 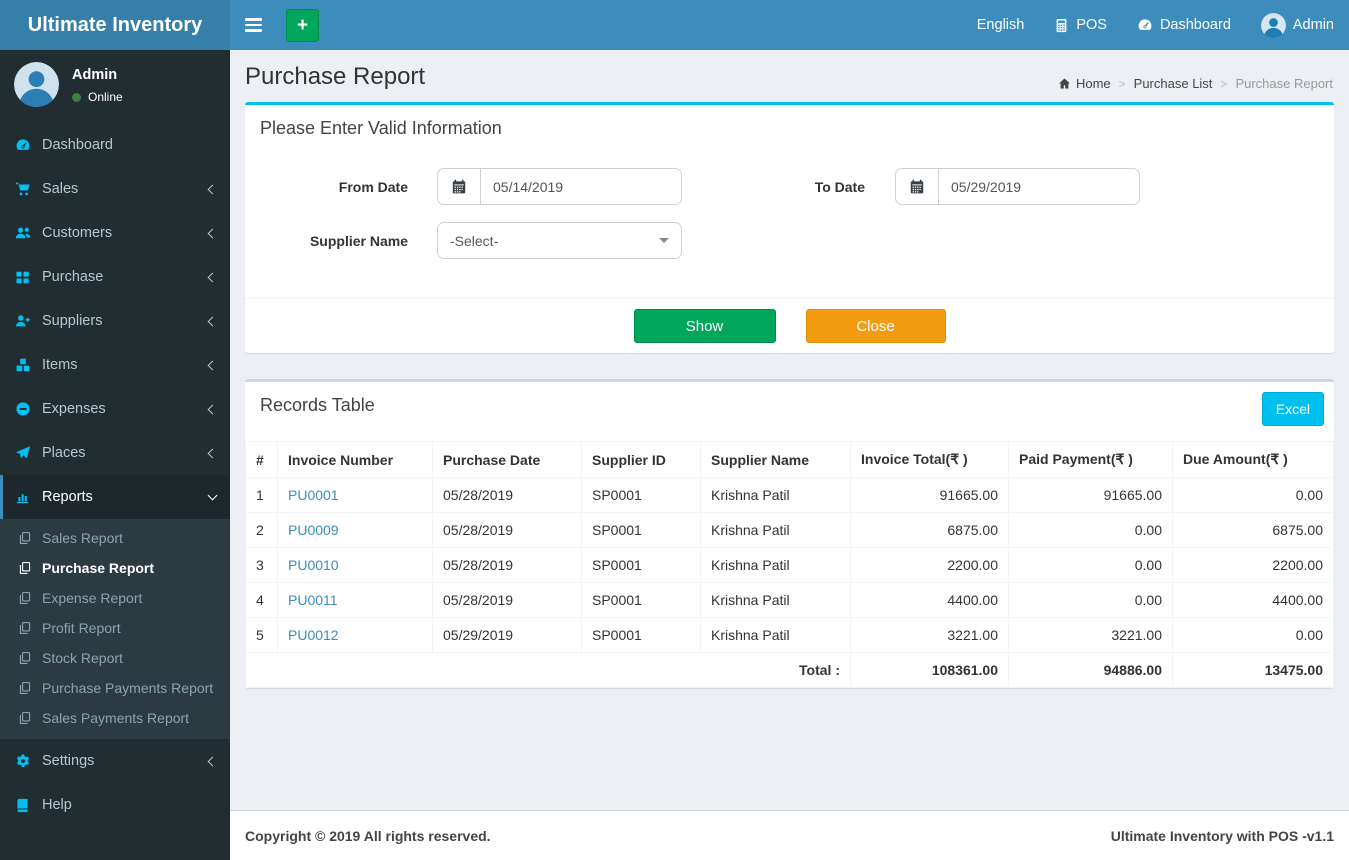 I want to click on sidebar-subitem-purchase-report: Purchase Report, so click(x=115, y=568).